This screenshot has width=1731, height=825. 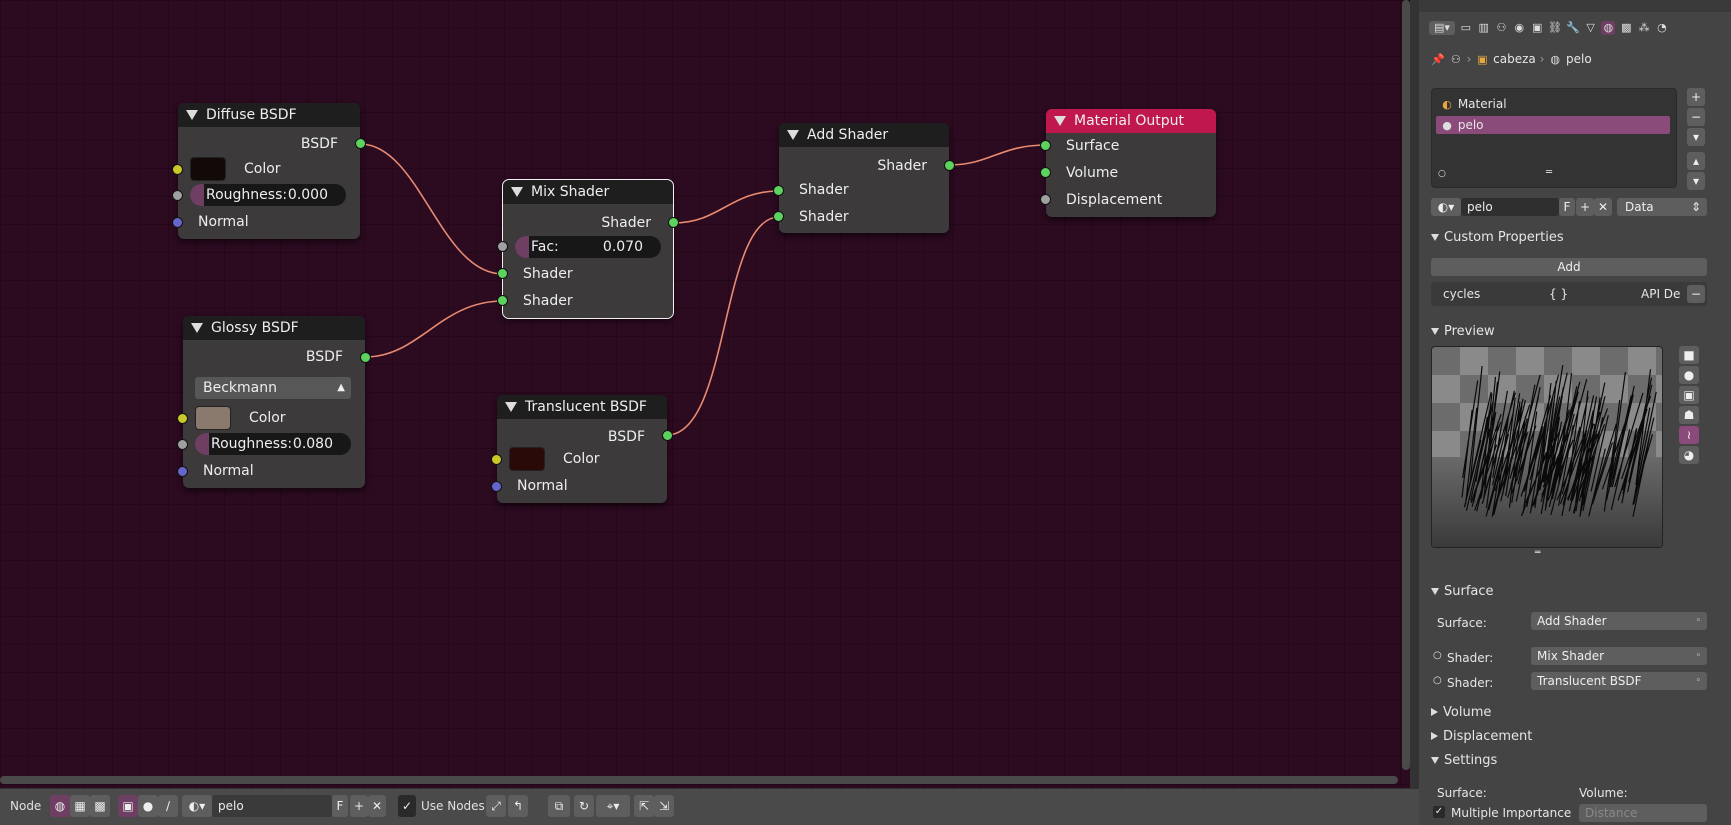 I want to click on fac-slider: Fac: 0.070, so click(x=588, y=247).